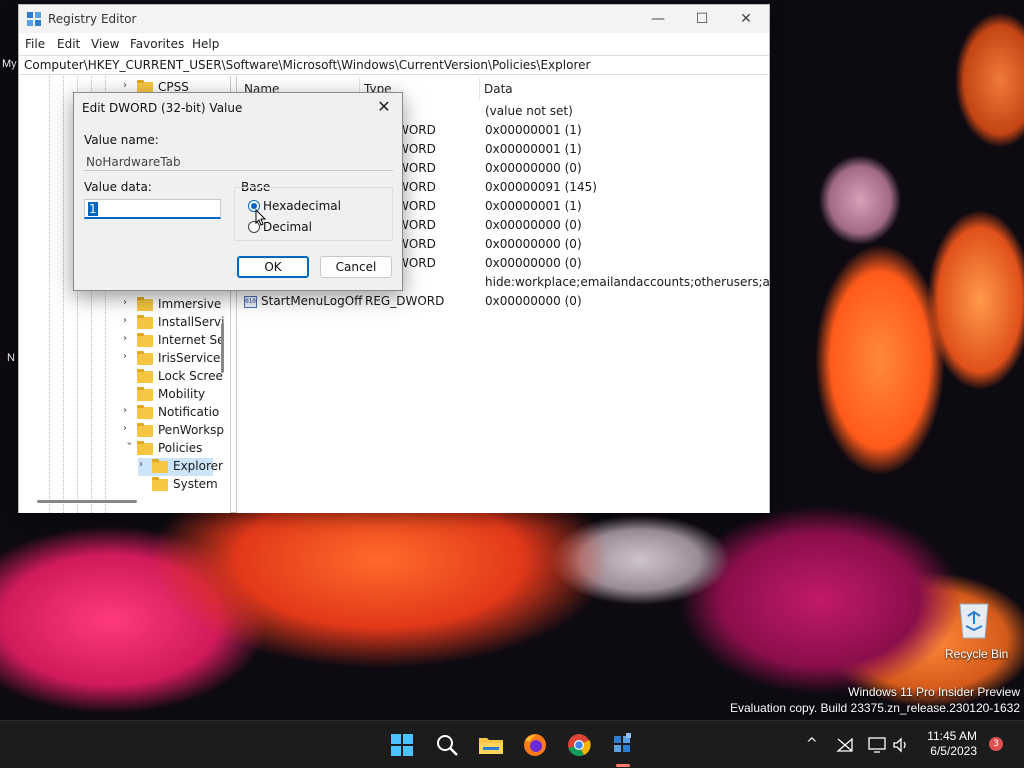 The width and height of the screenshot is (1024, 768). What do you see at coordinates (953, 751) in the screenshot?
I see `clock-date: 6/5/2023` at bounding box center [953, 751].